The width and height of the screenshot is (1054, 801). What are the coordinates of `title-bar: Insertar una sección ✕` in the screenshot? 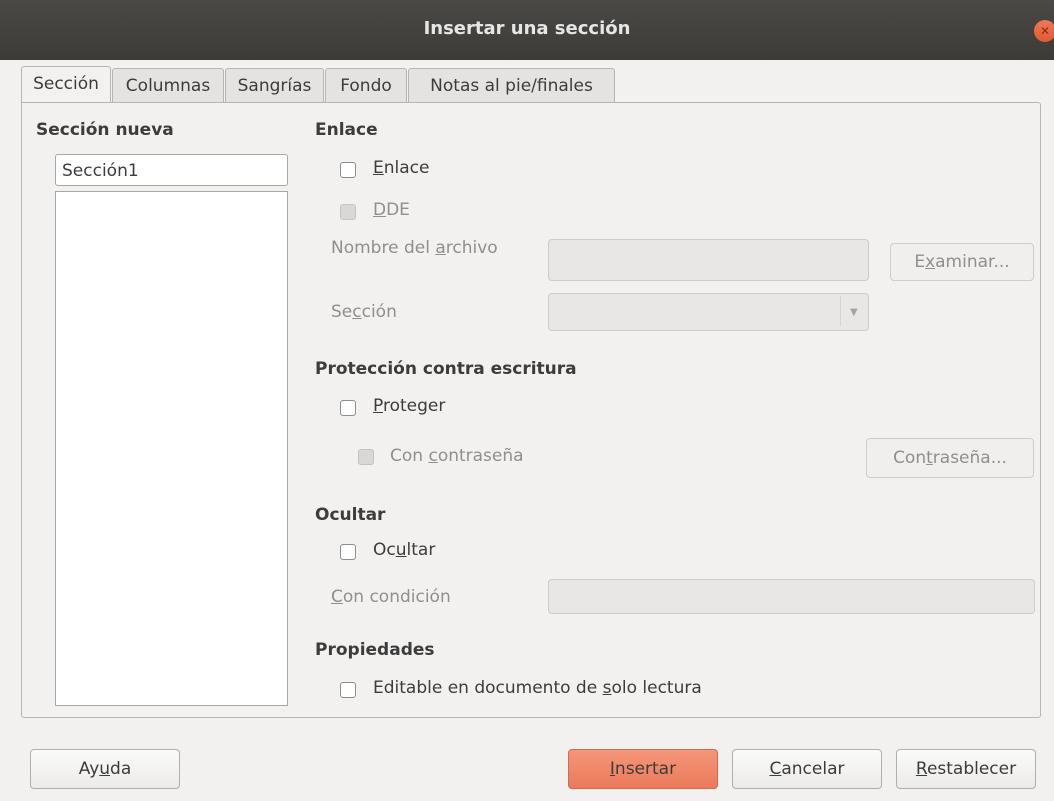 It's located at (527, 30).